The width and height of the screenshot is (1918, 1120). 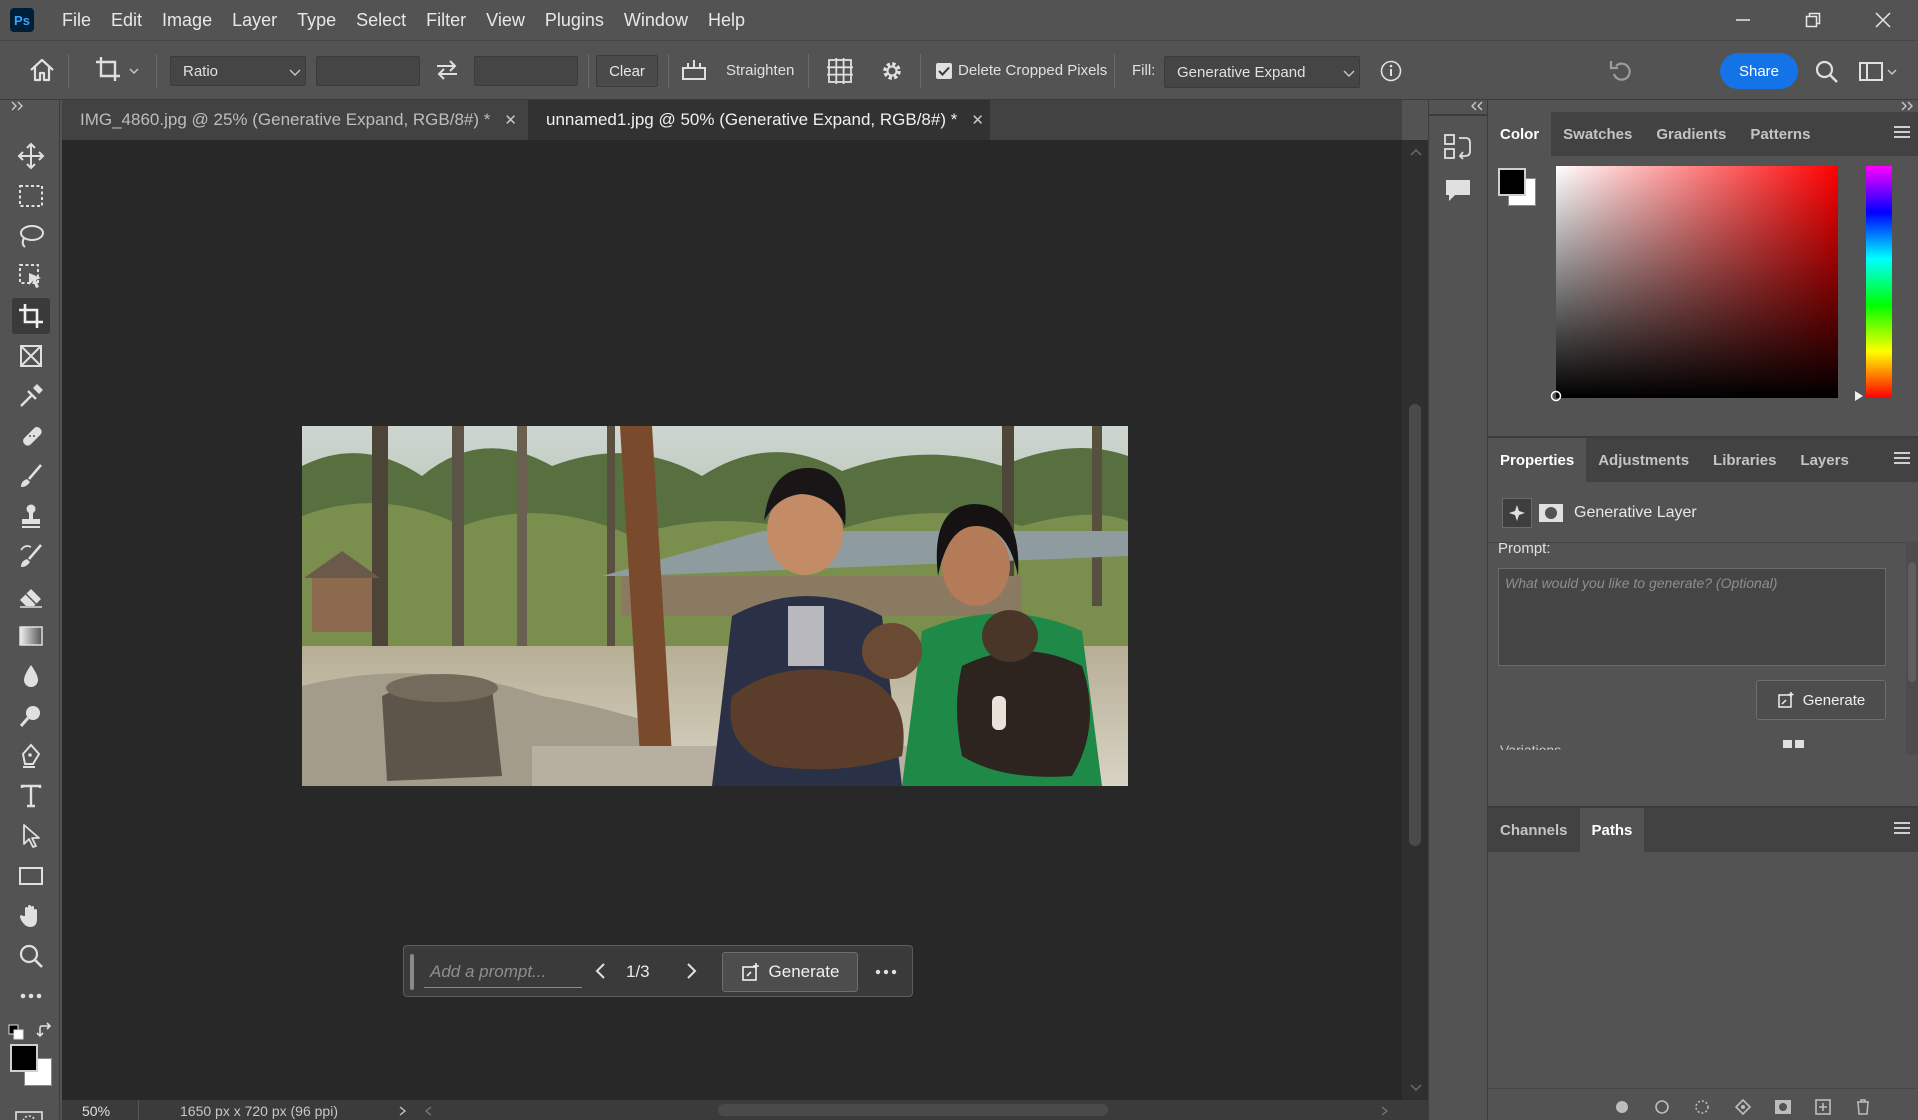 What do you see at coordinates (1878, 72) in the screenshot?
I see `workspace-button` at bounding box center [1878, 72].